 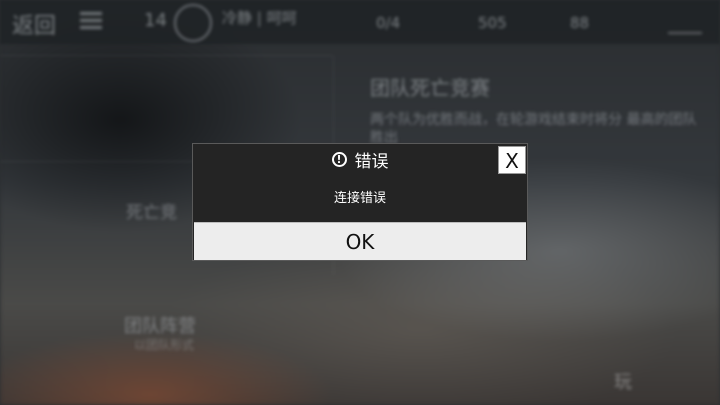 What do you see at coordinates (580, 23) in the screenshot?
I see `gold-amount: 88` at bounding box center [580, 23].